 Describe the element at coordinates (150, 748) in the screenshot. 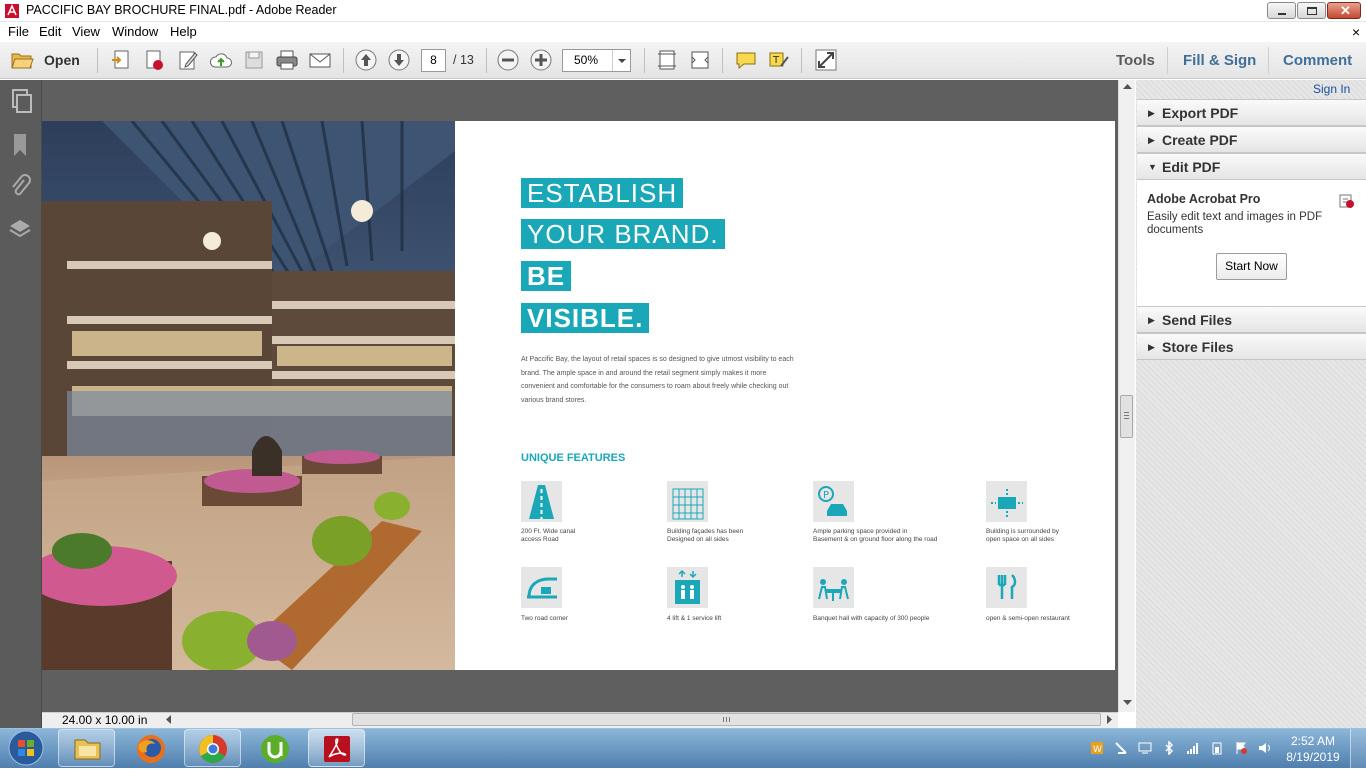

I see `taskbar-firefox` at that location.